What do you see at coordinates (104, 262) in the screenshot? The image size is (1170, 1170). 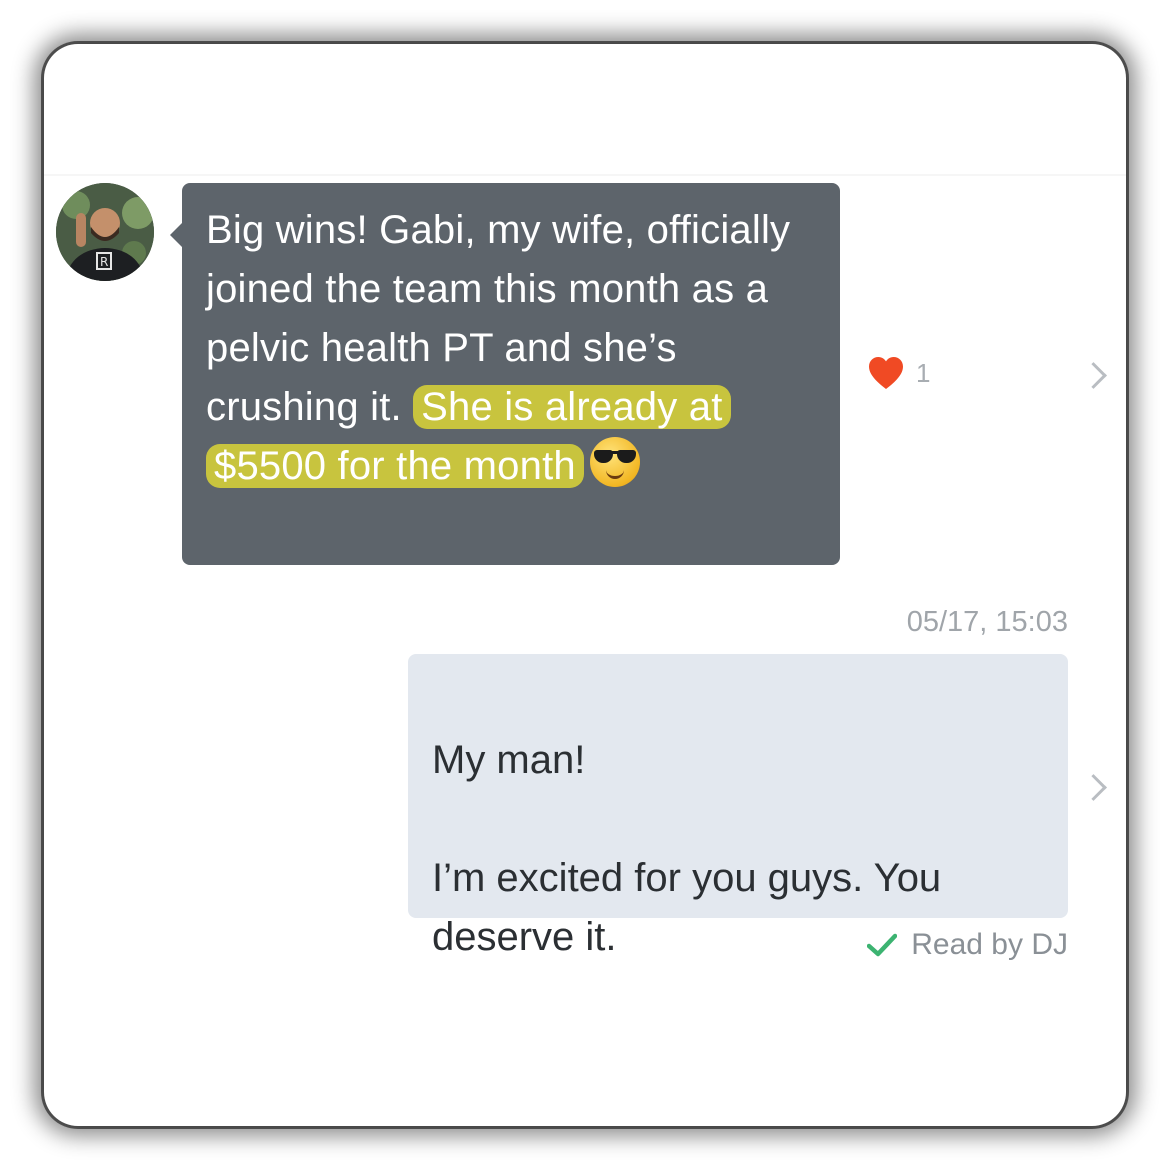 I see `svg-text: R` at bounding box center [104, 262].